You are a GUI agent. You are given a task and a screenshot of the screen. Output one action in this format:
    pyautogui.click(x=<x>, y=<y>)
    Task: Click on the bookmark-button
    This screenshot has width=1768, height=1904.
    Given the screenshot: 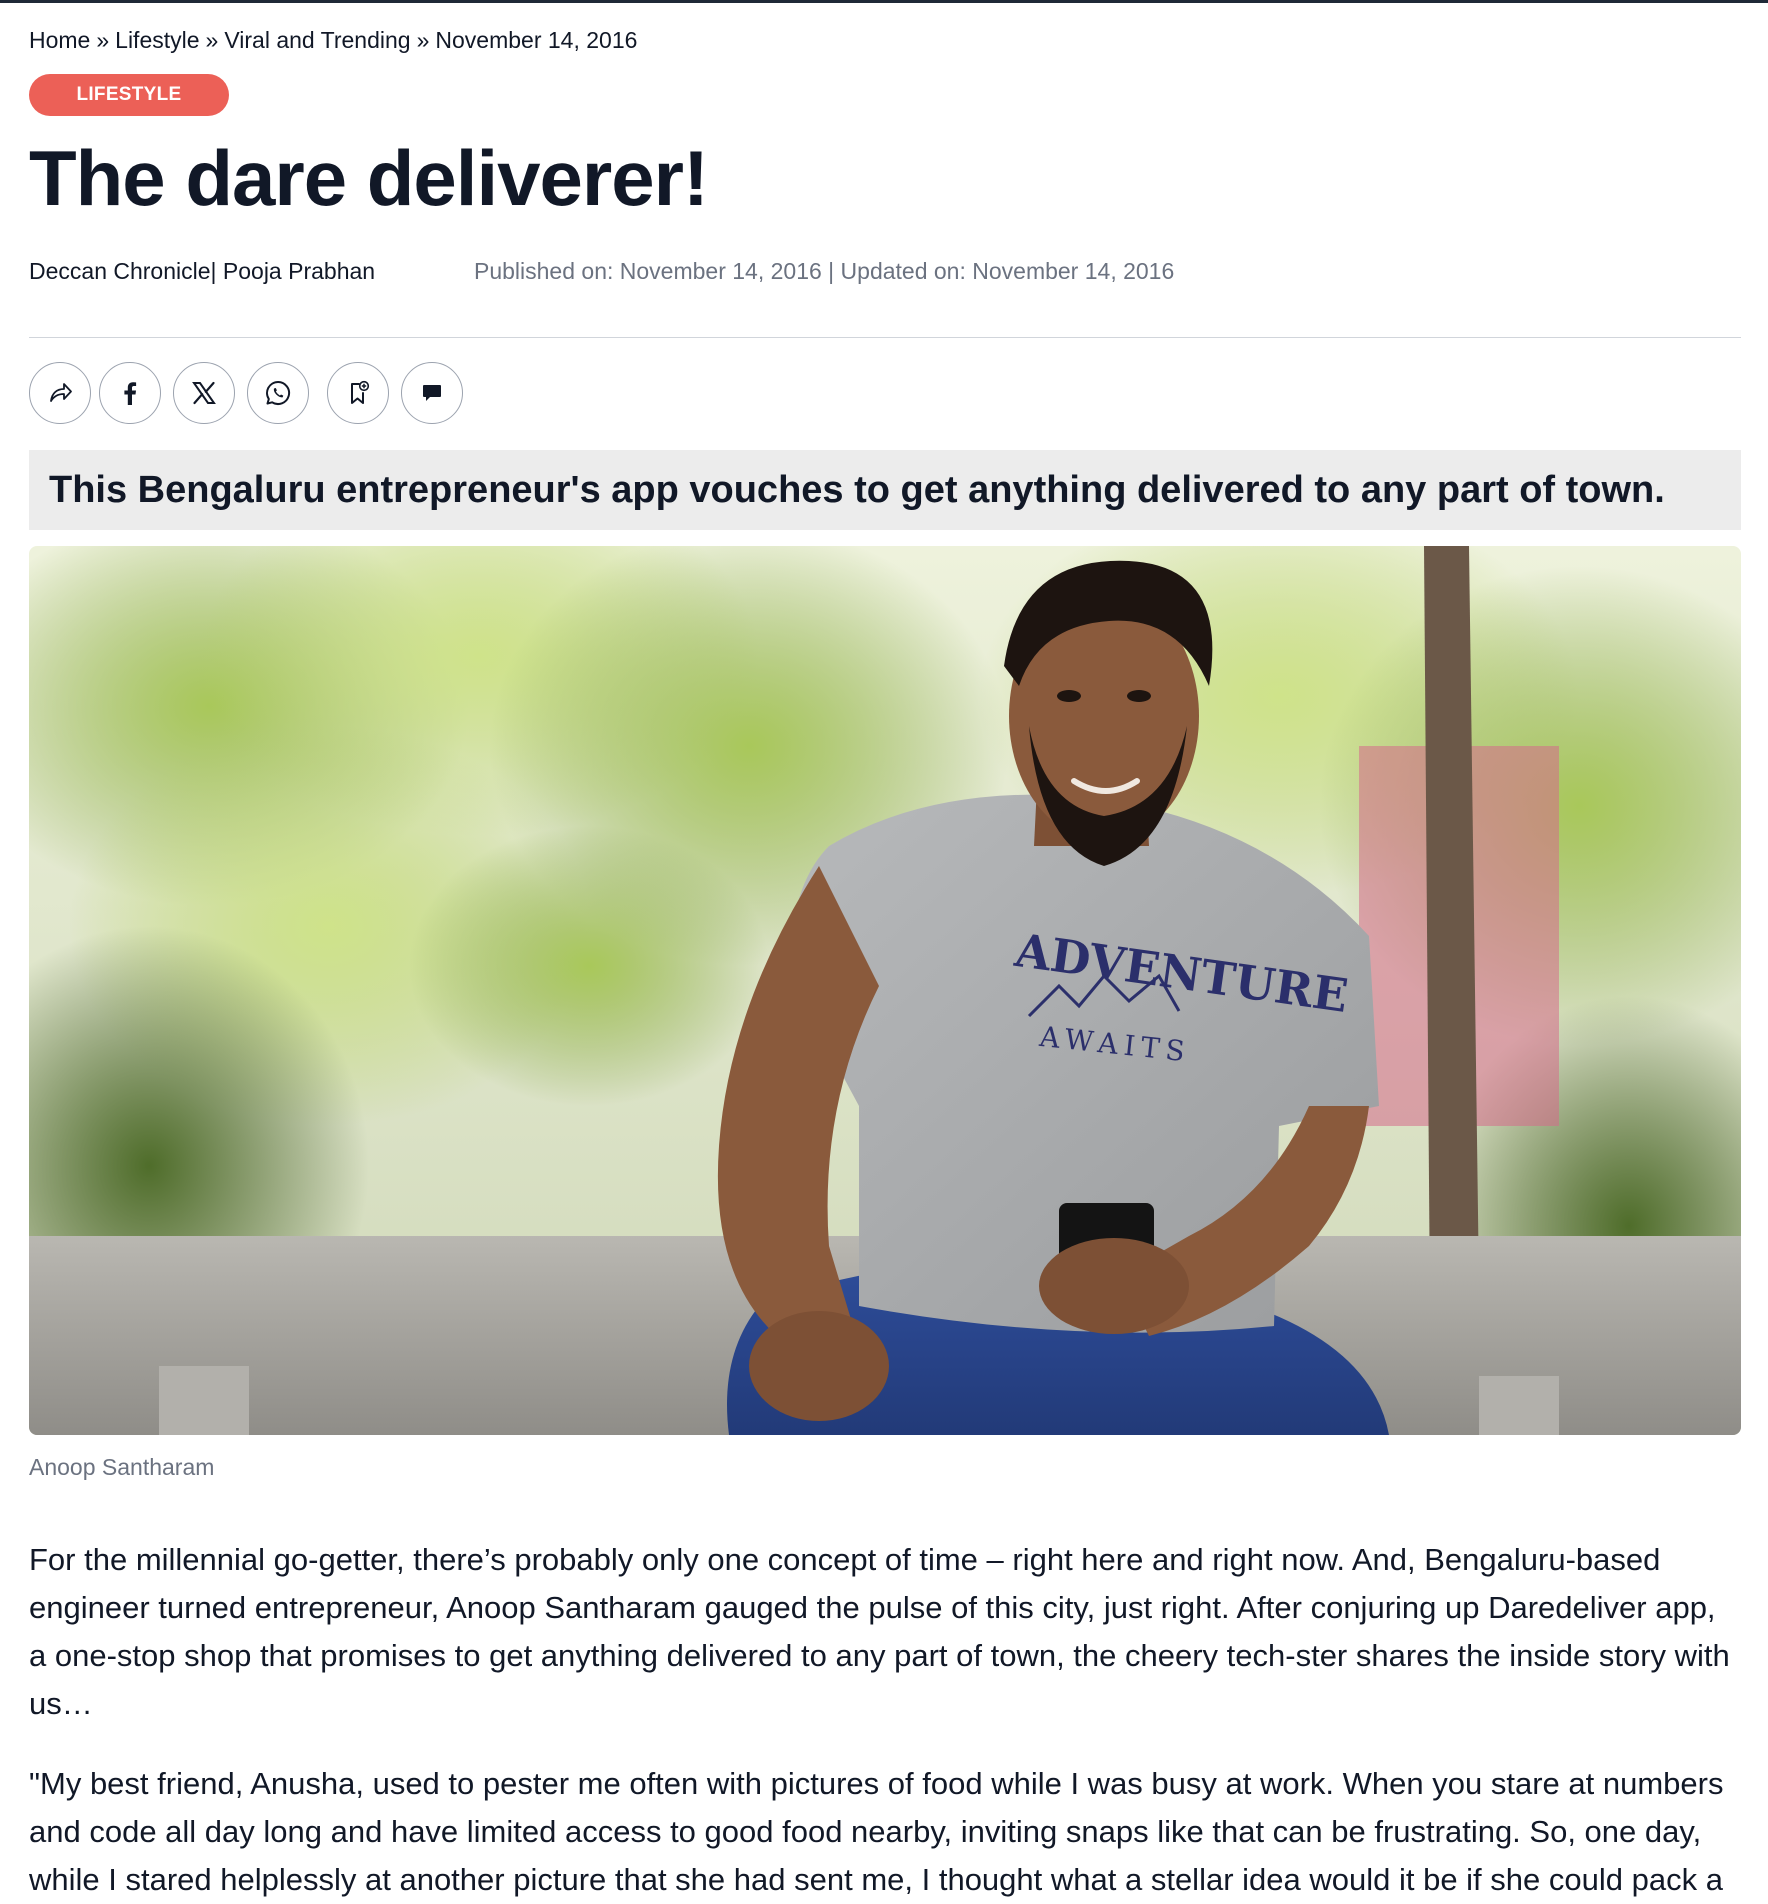 What is the action you would take?
    pyautogui.click(x=358, y=393)
    